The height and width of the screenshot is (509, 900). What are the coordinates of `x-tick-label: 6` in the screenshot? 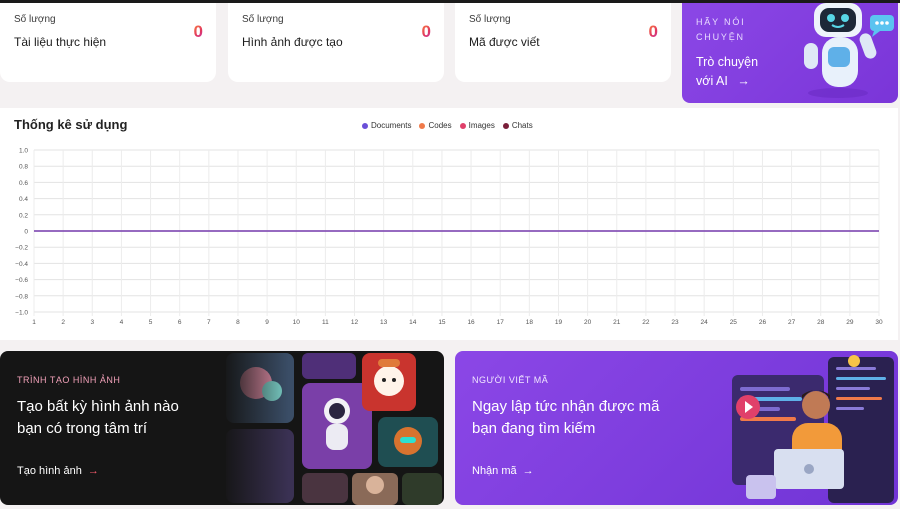 It's located at (180, 322).